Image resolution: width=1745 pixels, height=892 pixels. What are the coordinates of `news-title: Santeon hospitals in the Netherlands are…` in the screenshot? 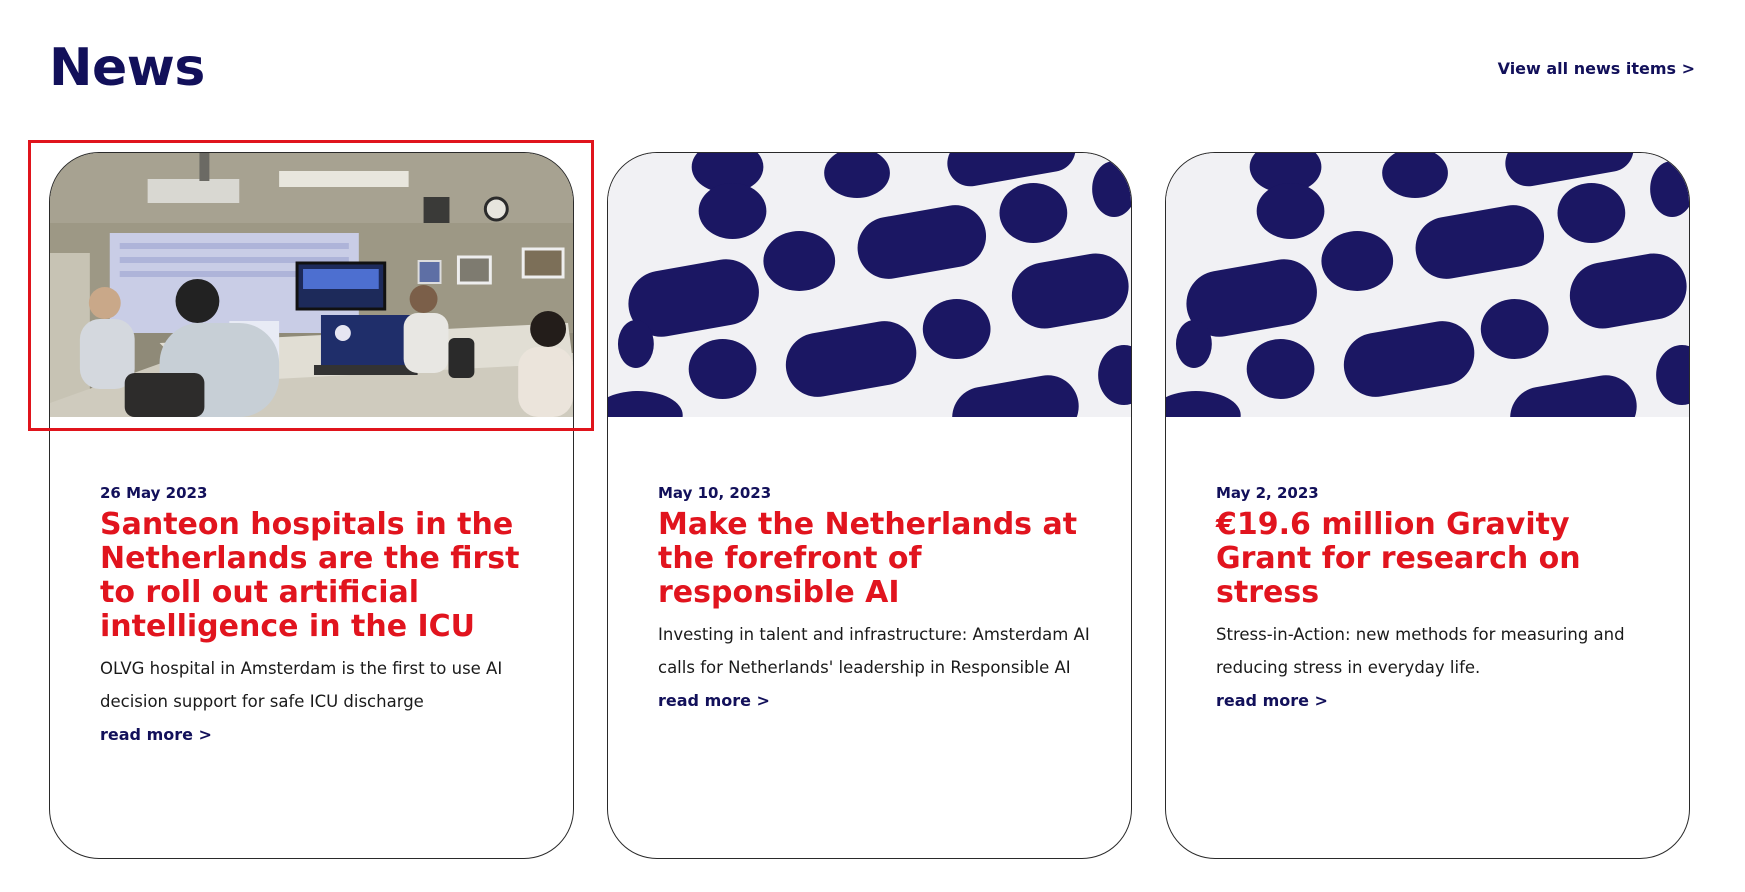 It's located at (317, 576).